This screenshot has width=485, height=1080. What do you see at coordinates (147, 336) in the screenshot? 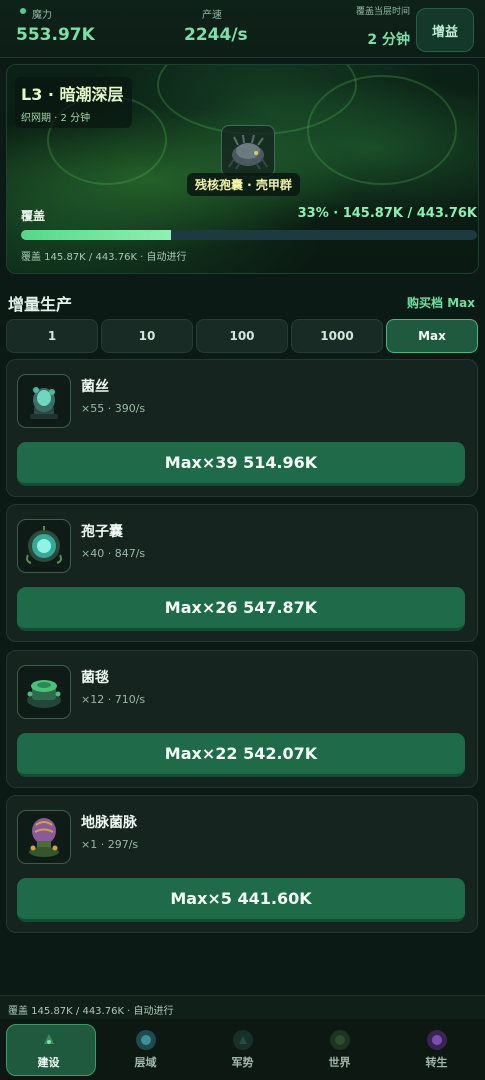
I see `qty-tab-10: 10` at bounding box center [147, 336].